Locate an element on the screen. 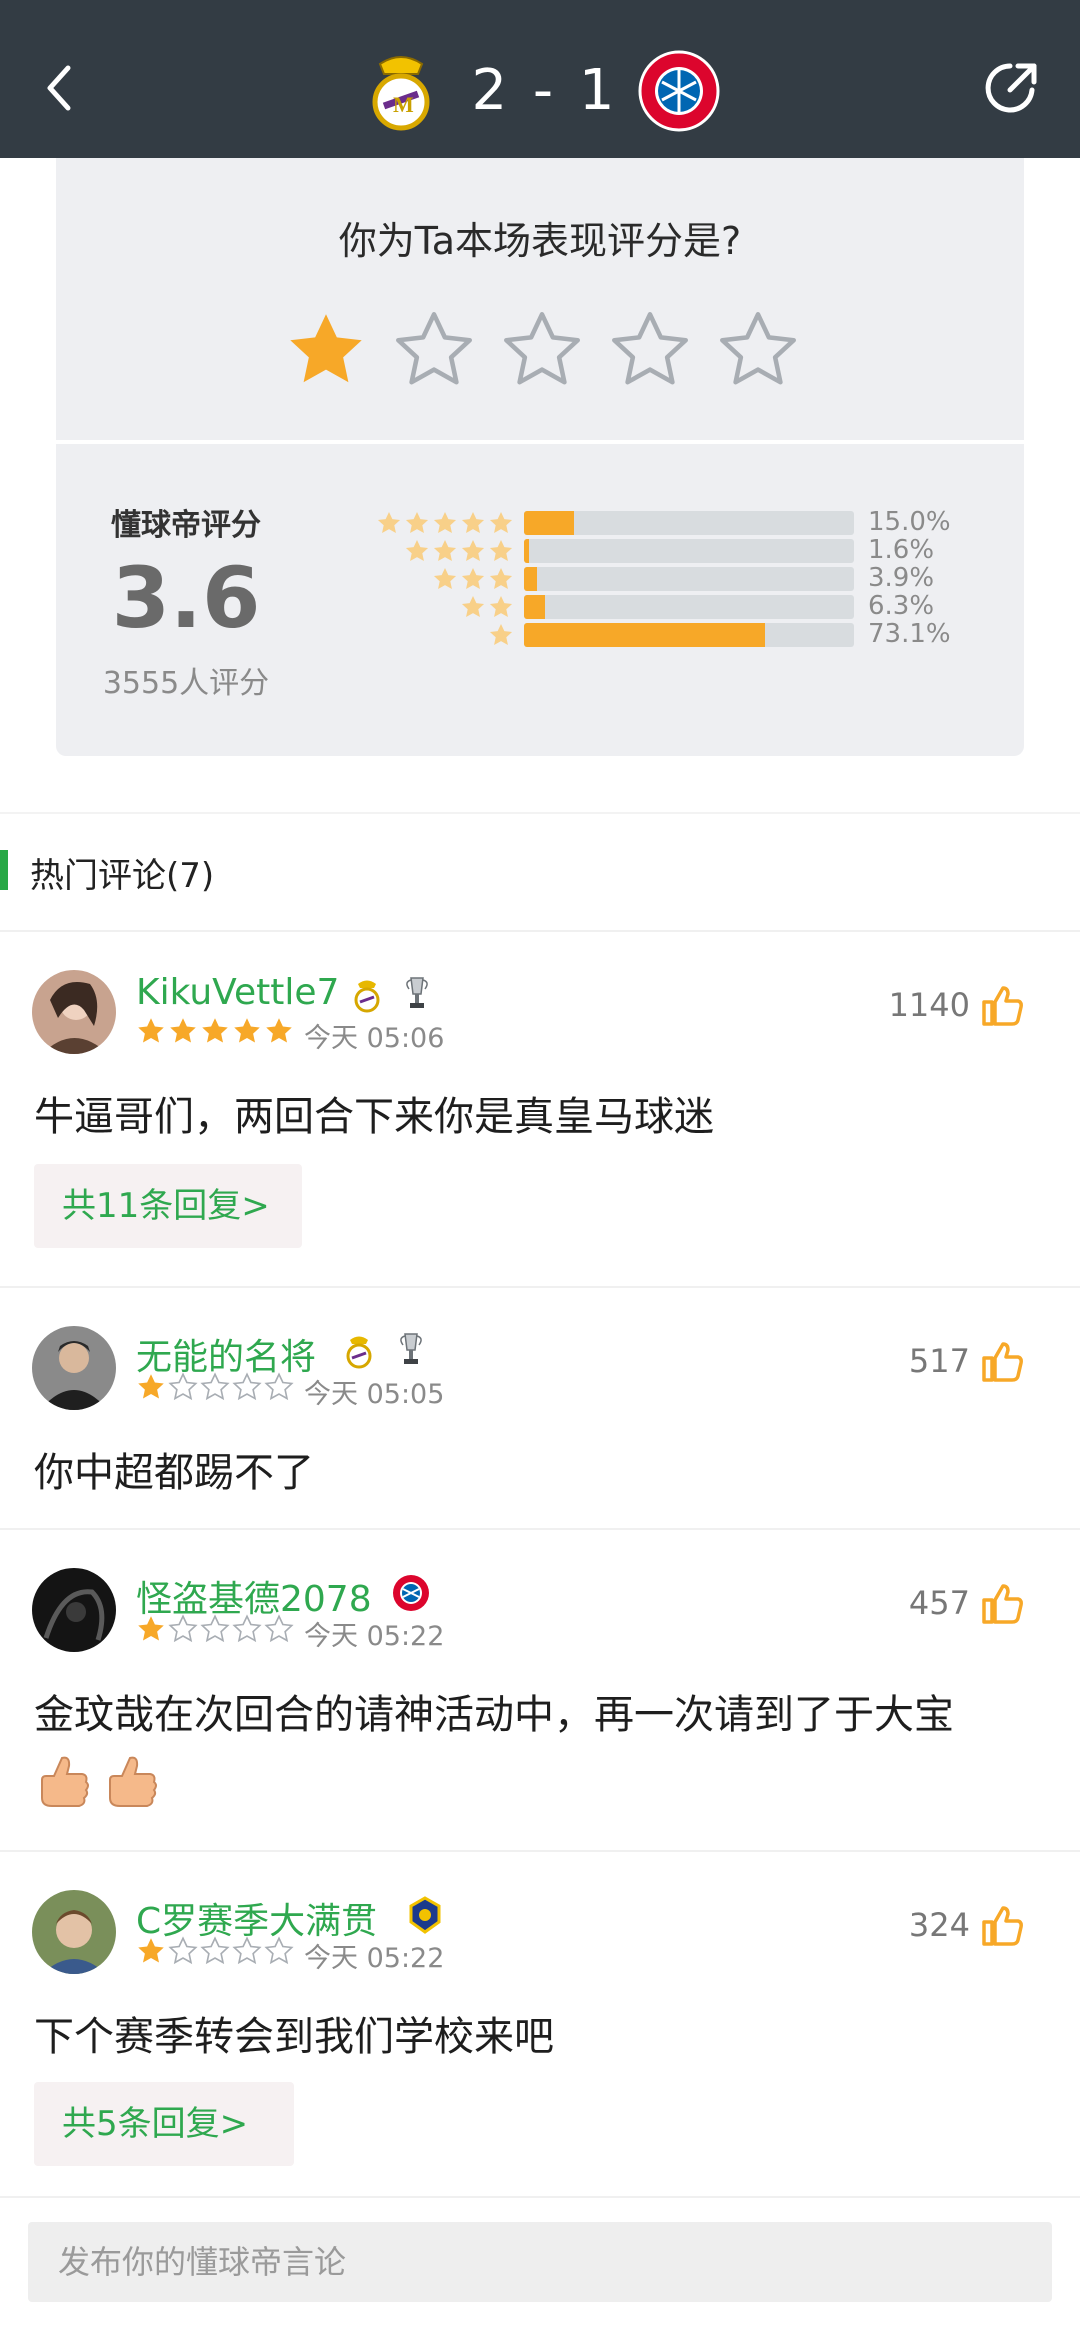 The height and width of the screenshot is (2329, 1080). section-accent-bar is located at coordinates (4, 870).